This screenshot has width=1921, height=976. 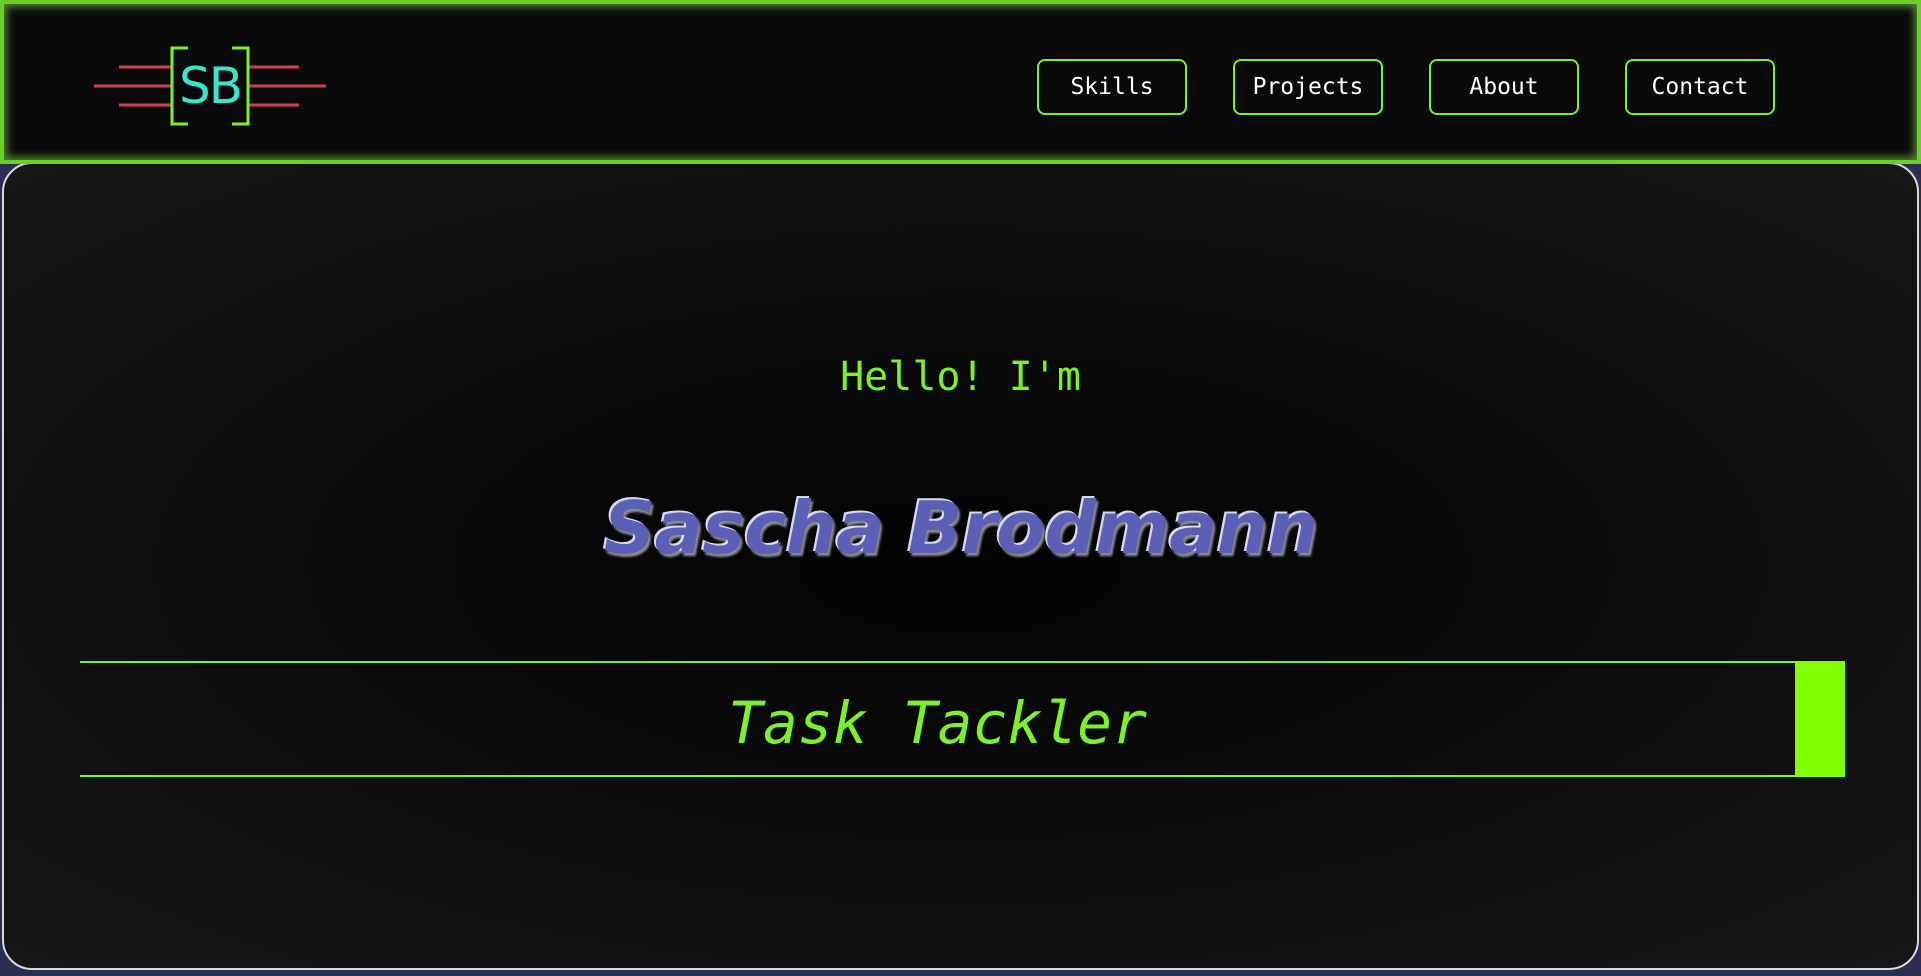 I want to click on logo-link: SB, so click(x=210, y=86).